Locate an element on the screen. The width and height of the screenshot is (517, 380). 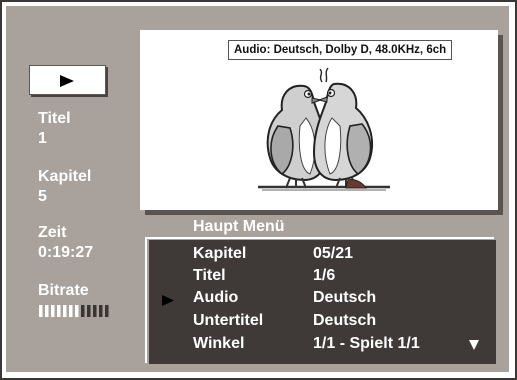
title-value: 1 is located at coordinates (42, 138).